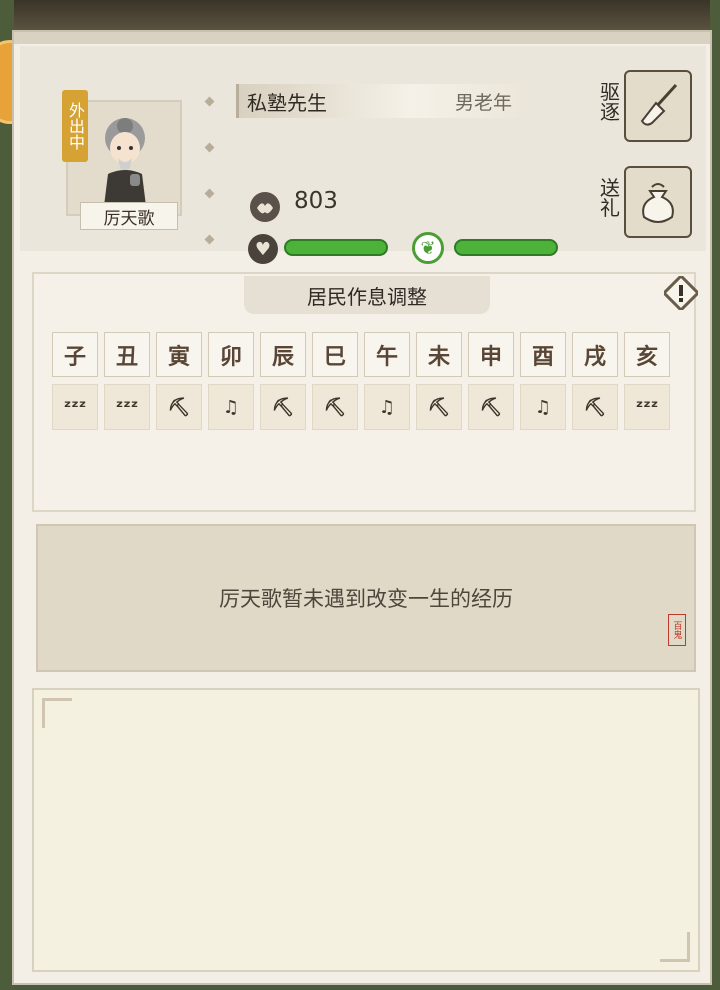  What do you see at coordinates (336, 247) in the screenshot?
I see `health-bar` at bounding box center [336, 247].